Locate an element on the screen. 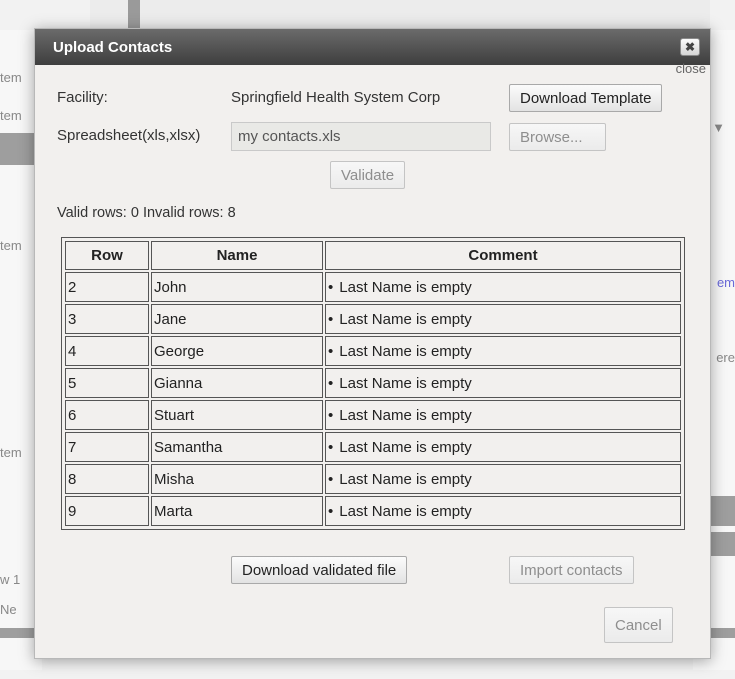 Image resolution: width=735 pixels, height=679 pixels. background-dropdown-arrow: ▼ is located at coordinates (718, 127).